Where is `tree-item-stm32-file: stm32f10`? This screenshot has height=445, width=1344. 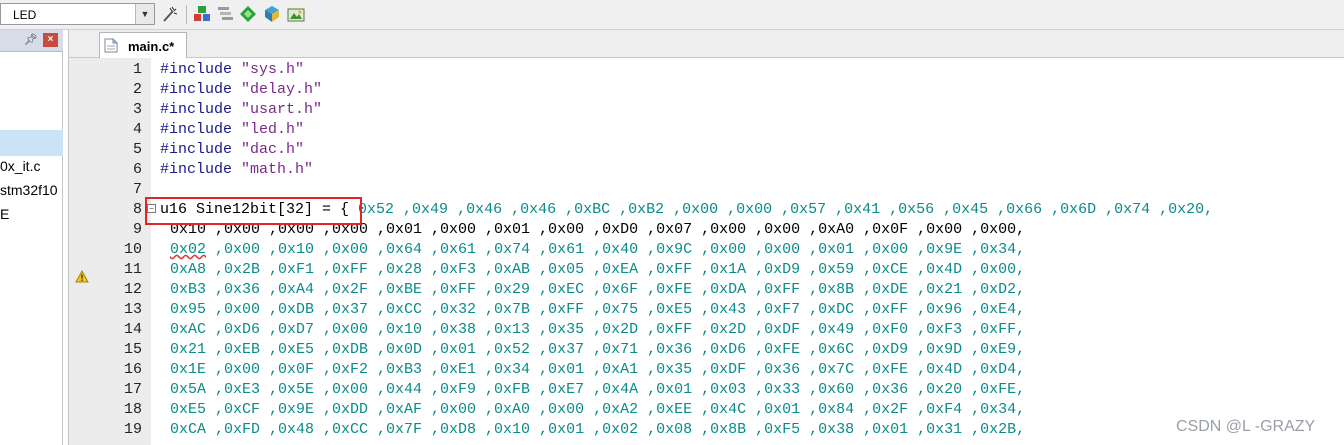
tree-item-stm32-file: stm32f10 is located at coordinates (29, 190).